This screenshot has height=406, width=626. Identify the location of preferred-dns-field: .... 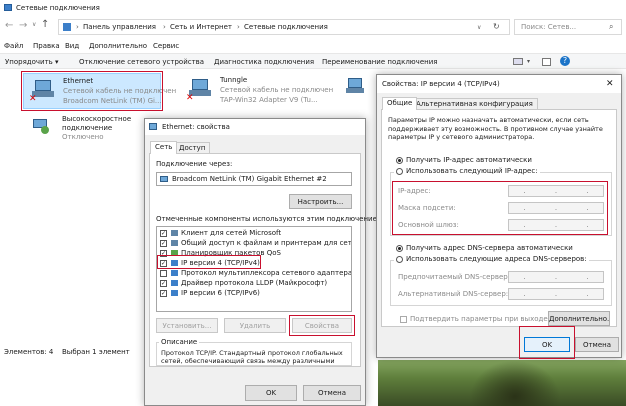
(556, 277).